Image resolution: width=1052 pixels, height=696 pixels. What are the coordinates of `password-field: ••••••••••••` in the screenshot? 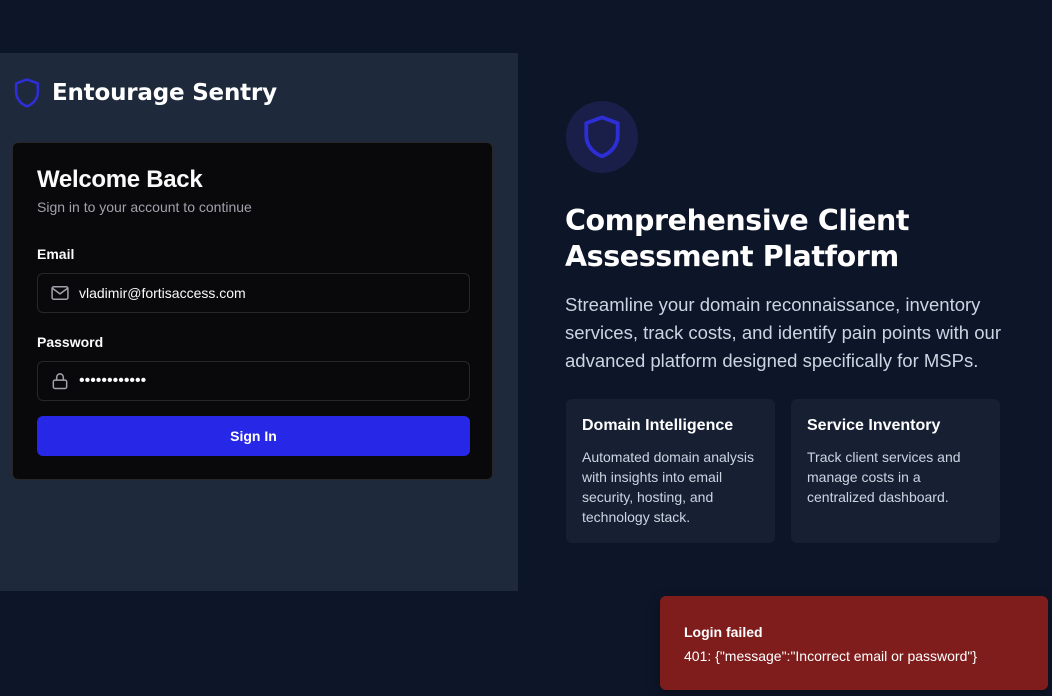 It's located at (253, 381).